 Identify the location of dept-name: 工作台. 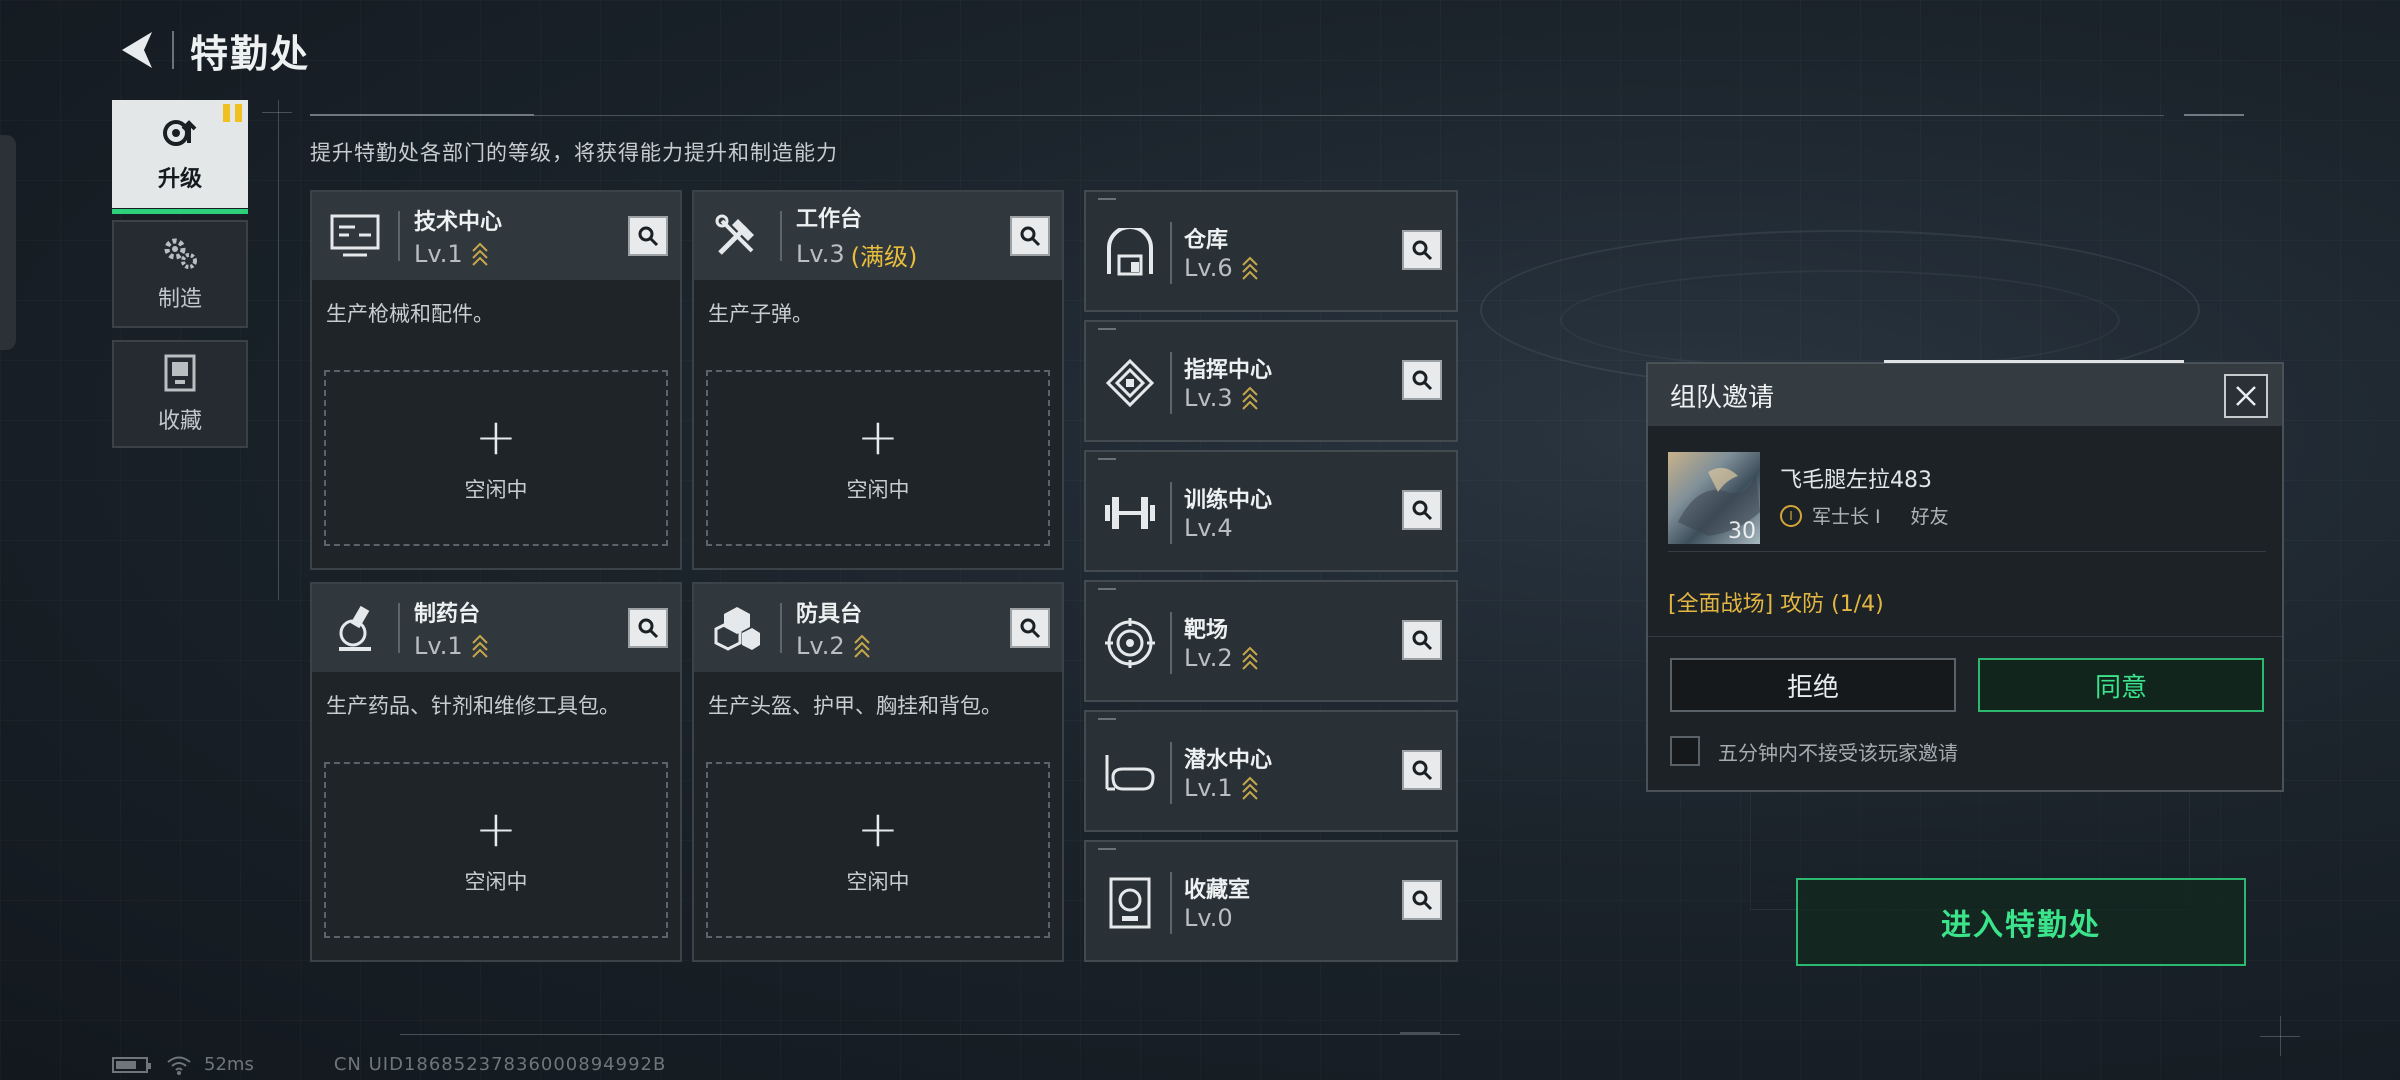
(829, 219).